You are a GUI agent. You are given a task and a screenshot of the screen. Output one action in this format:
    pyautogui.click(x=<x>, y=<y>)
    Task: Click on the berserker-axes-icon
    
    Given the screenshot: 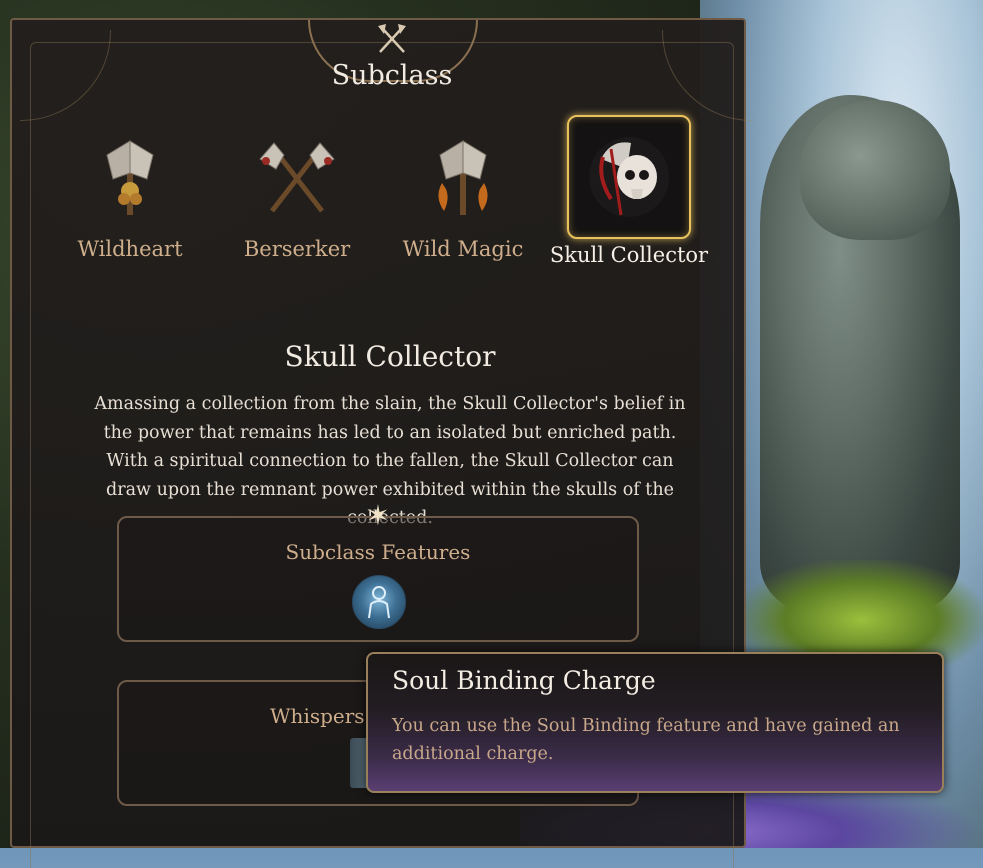 What is the action you would take?
    pyautogui.click(x=297, y=176)
    